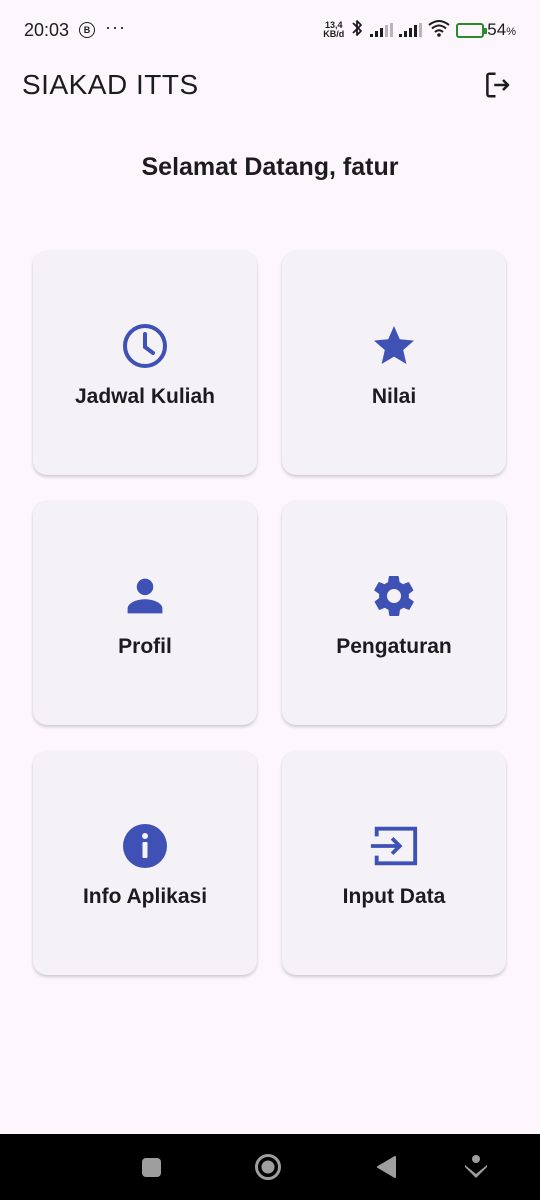 The image size is (540, 1200). What do you see at coordinates (394, 596) in the screenshot?
I see `gear-icon` at bounding box center [394, 596].